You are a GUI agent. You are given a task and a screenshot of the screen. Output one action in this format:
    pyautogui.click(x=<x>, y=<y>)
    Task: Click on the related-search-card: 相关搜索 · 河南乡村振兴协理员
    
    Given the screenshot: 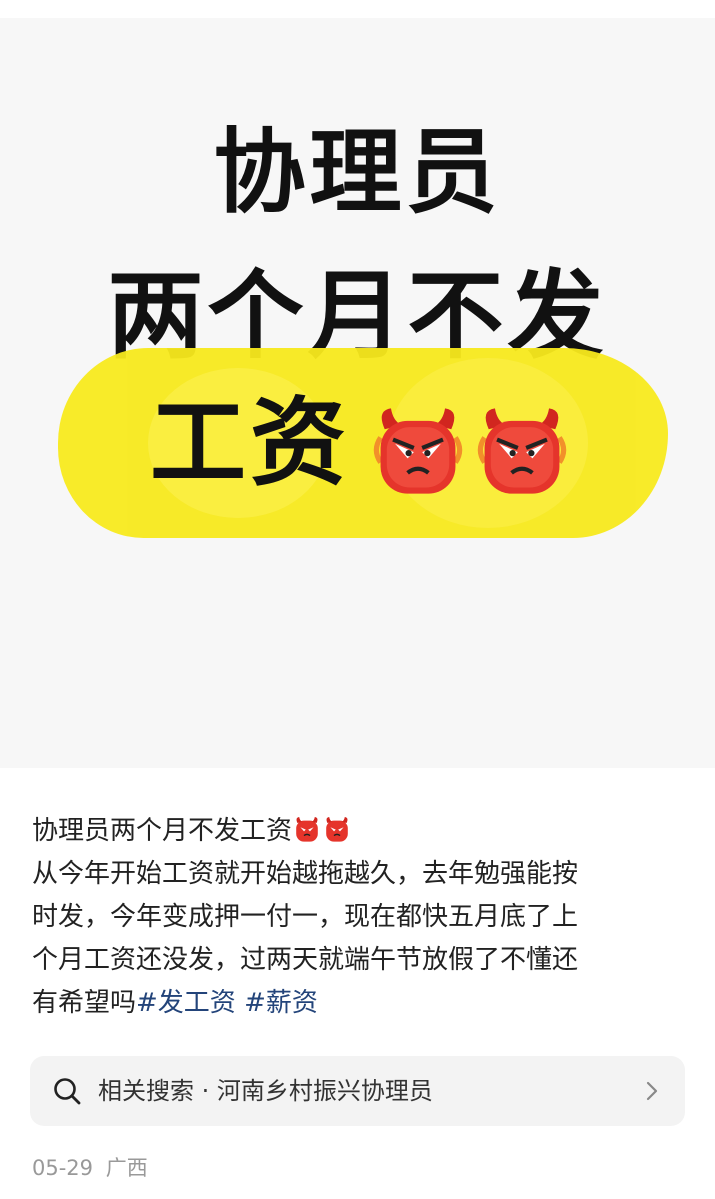 What is the action you would take?
    pyautogui.click(x=357, y=1091)
    